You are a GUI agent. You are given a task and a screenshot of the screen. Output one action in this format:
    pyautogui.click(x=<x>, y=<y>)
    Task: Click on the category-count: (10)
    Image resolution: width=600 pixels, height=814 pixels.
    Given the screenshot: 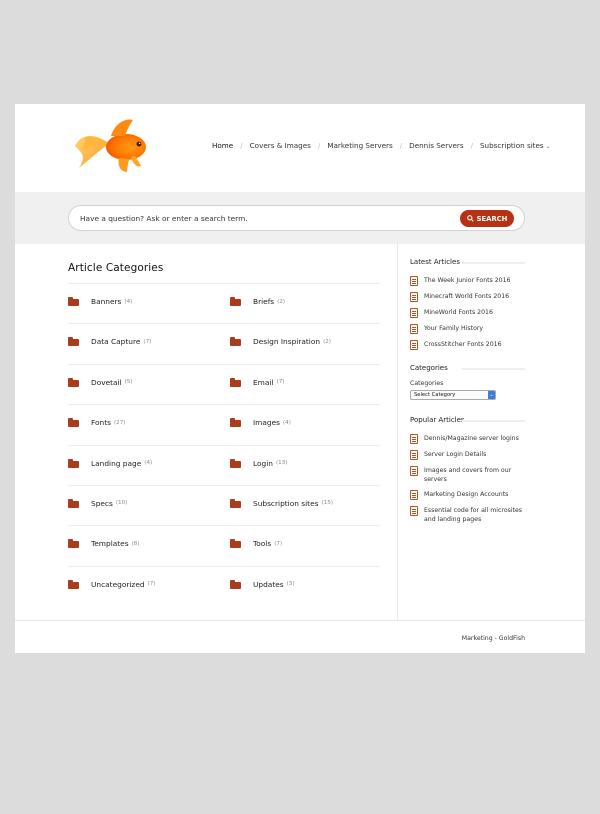 What is the action you would take?
    pyautogui.click(x=121, y=503)
    